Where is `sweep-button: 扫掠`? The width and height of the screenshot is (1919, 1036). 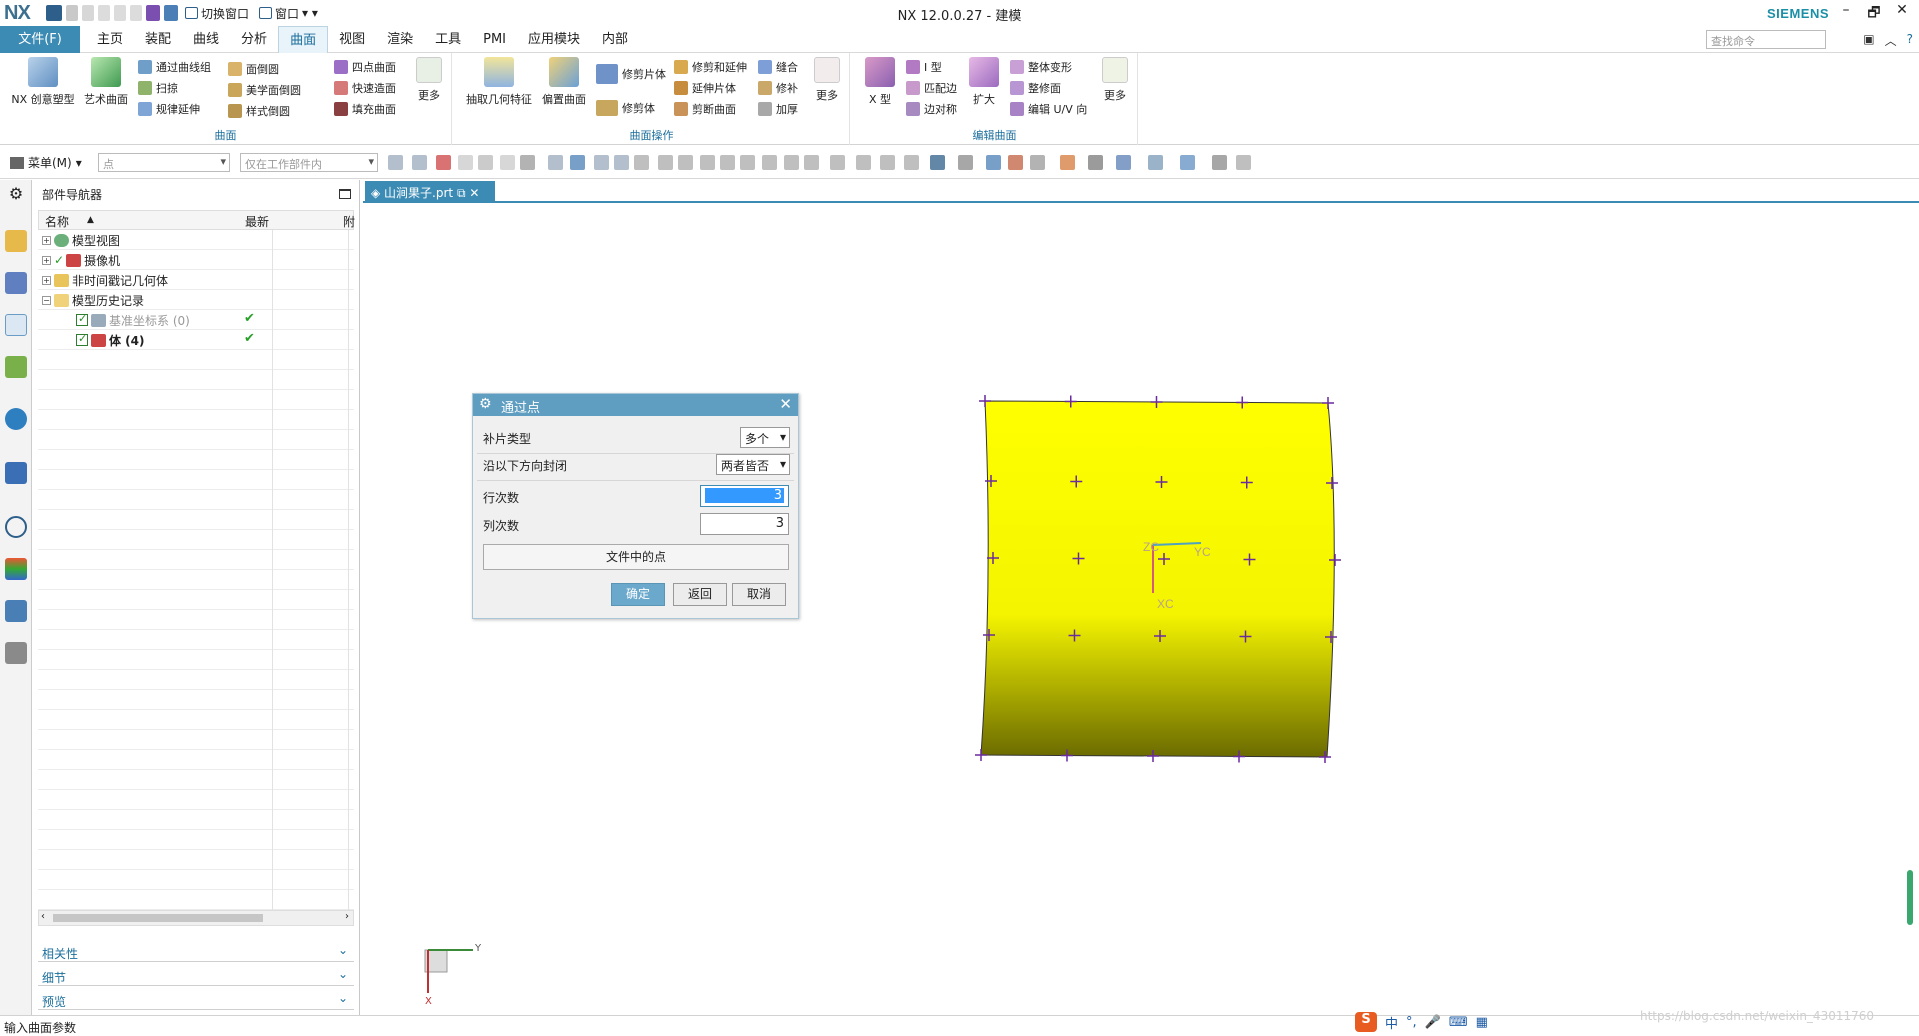 sweep-button: 扫掠 is located at coordinates (158, 88).